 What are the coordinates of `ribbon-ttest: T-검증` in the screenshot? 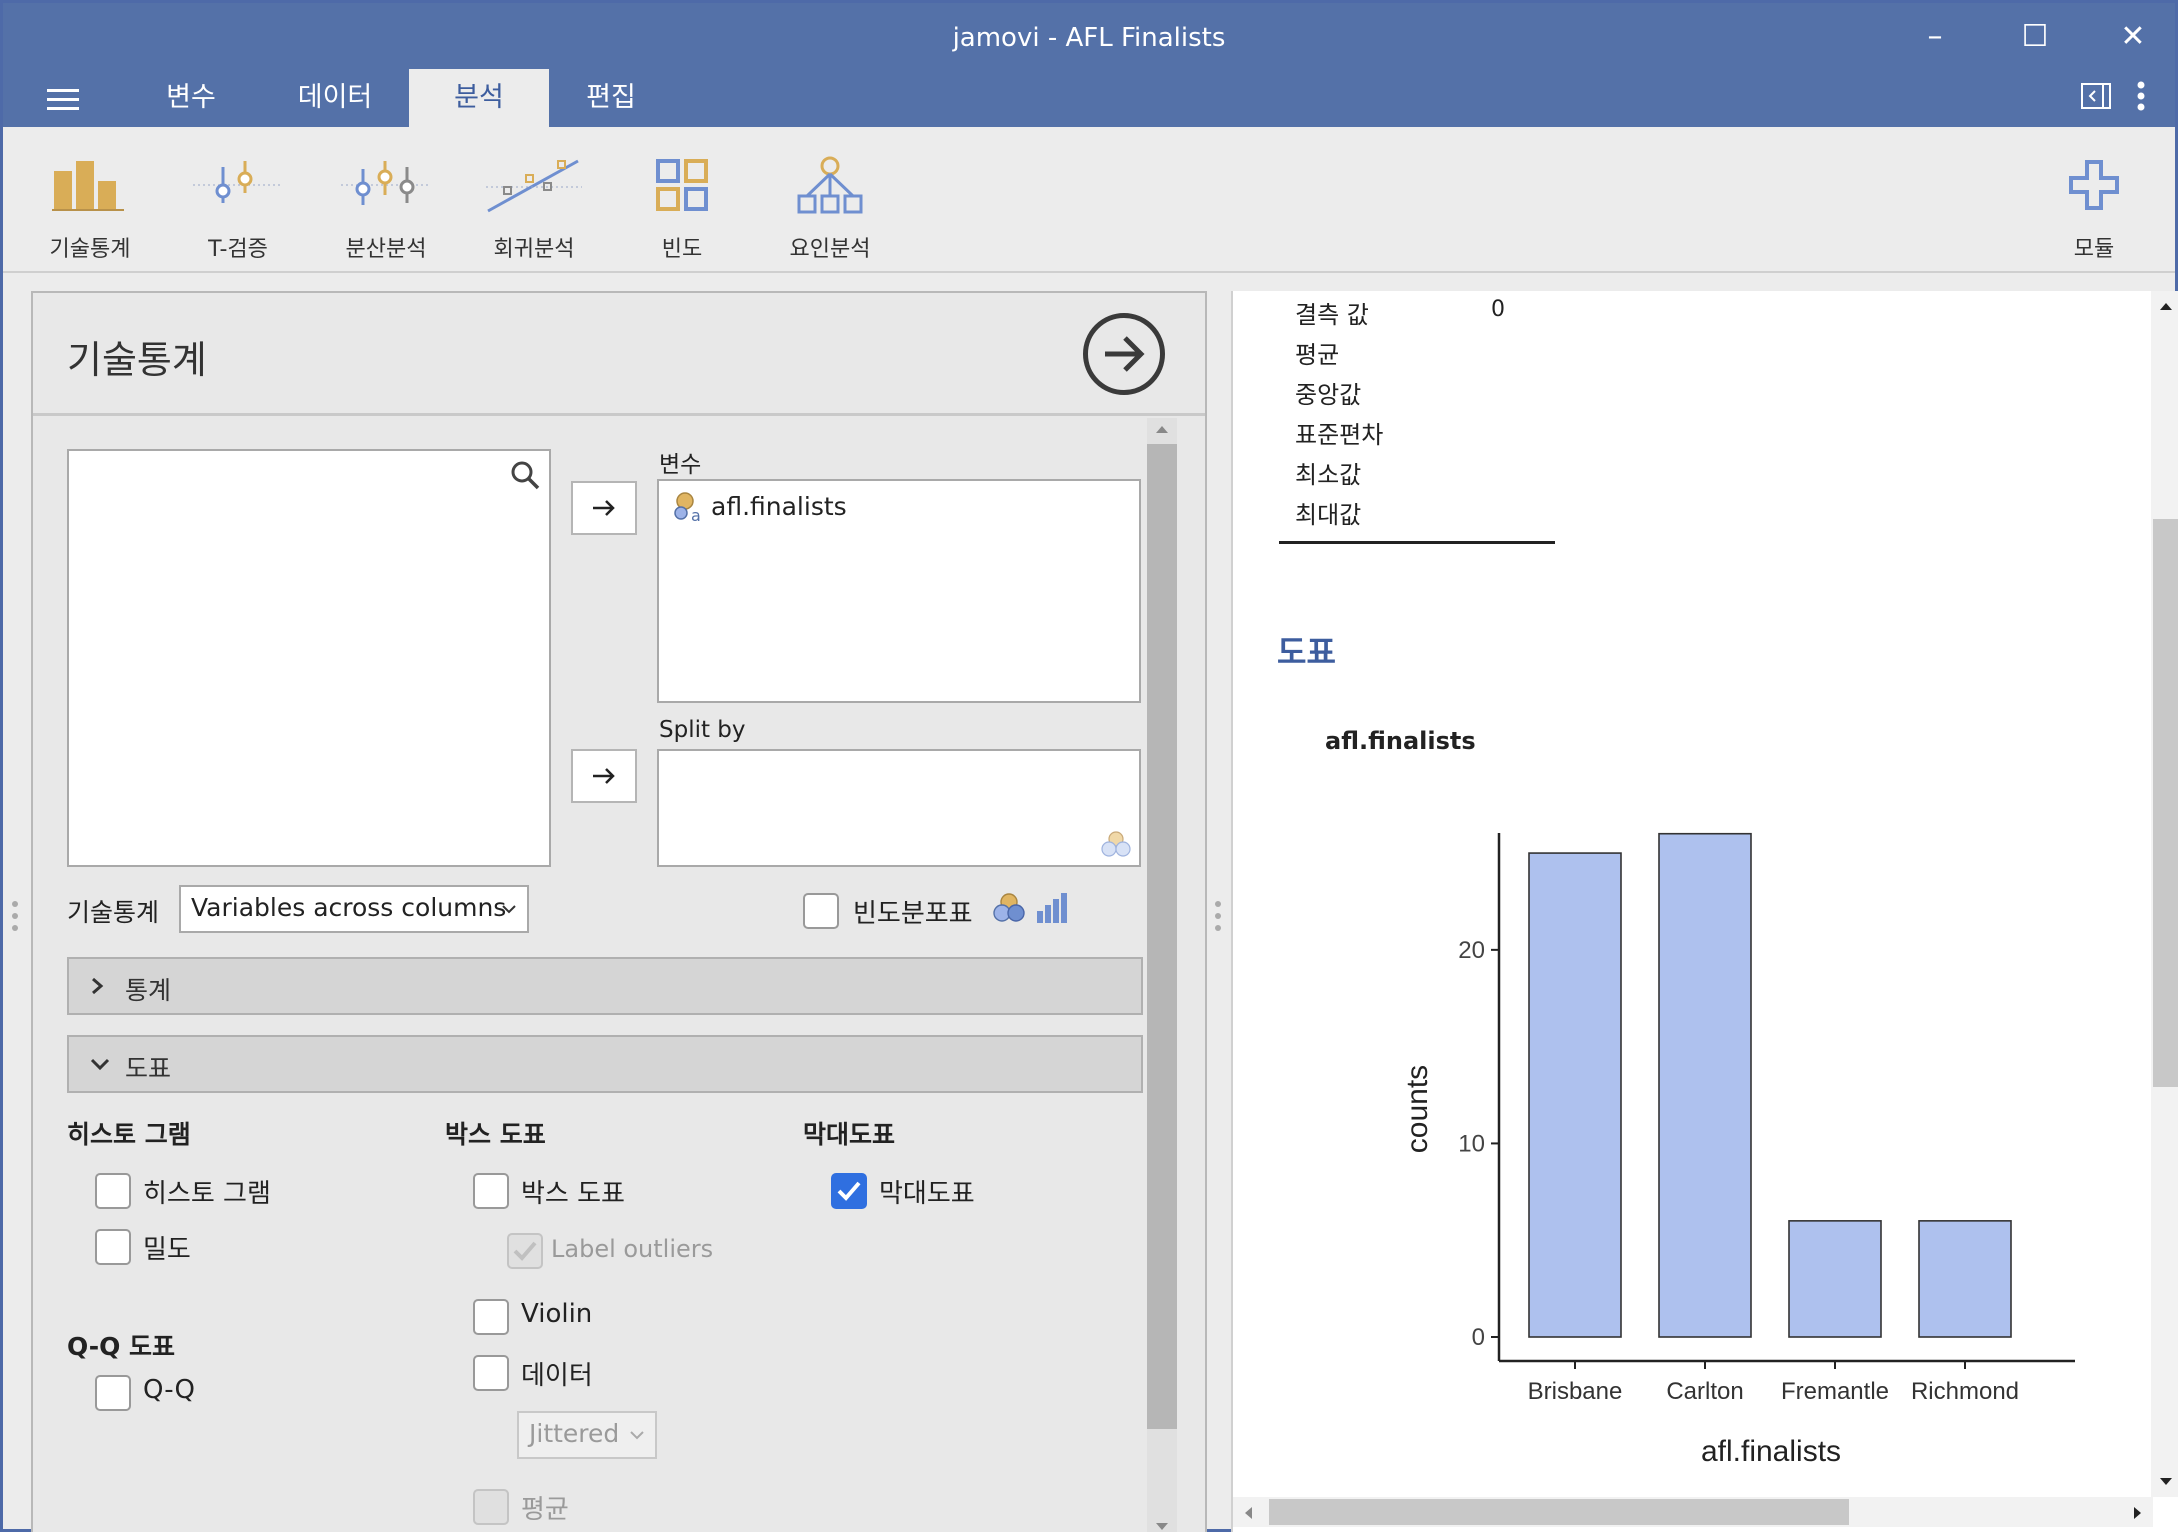 It's located at (238, 208).